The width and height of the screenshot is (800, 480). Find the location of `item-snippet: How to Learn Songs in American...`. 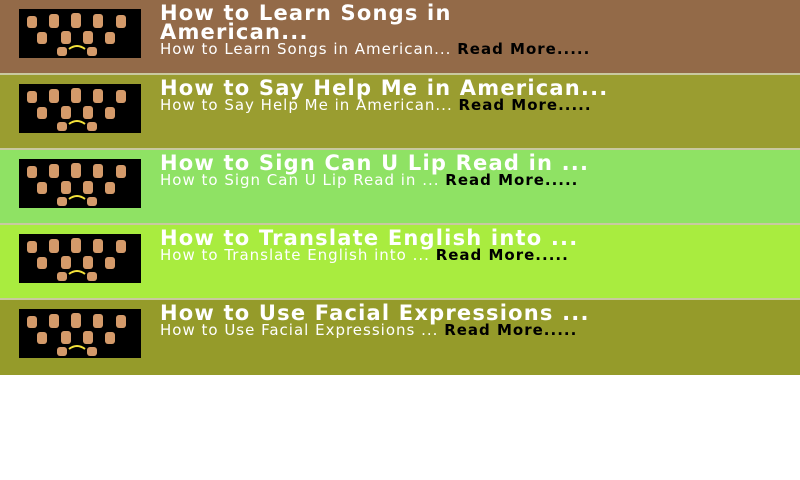

item-snippet: How to Learn Songs in American... is located at coordinates (309, 49).